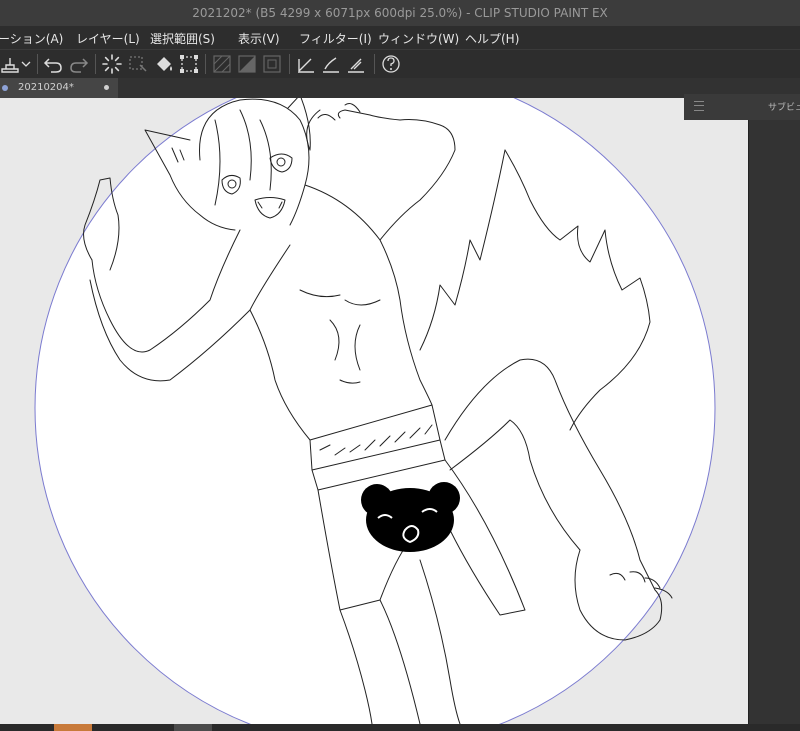  I want to click on menu-animation: ーション(A), so click(31, 38).